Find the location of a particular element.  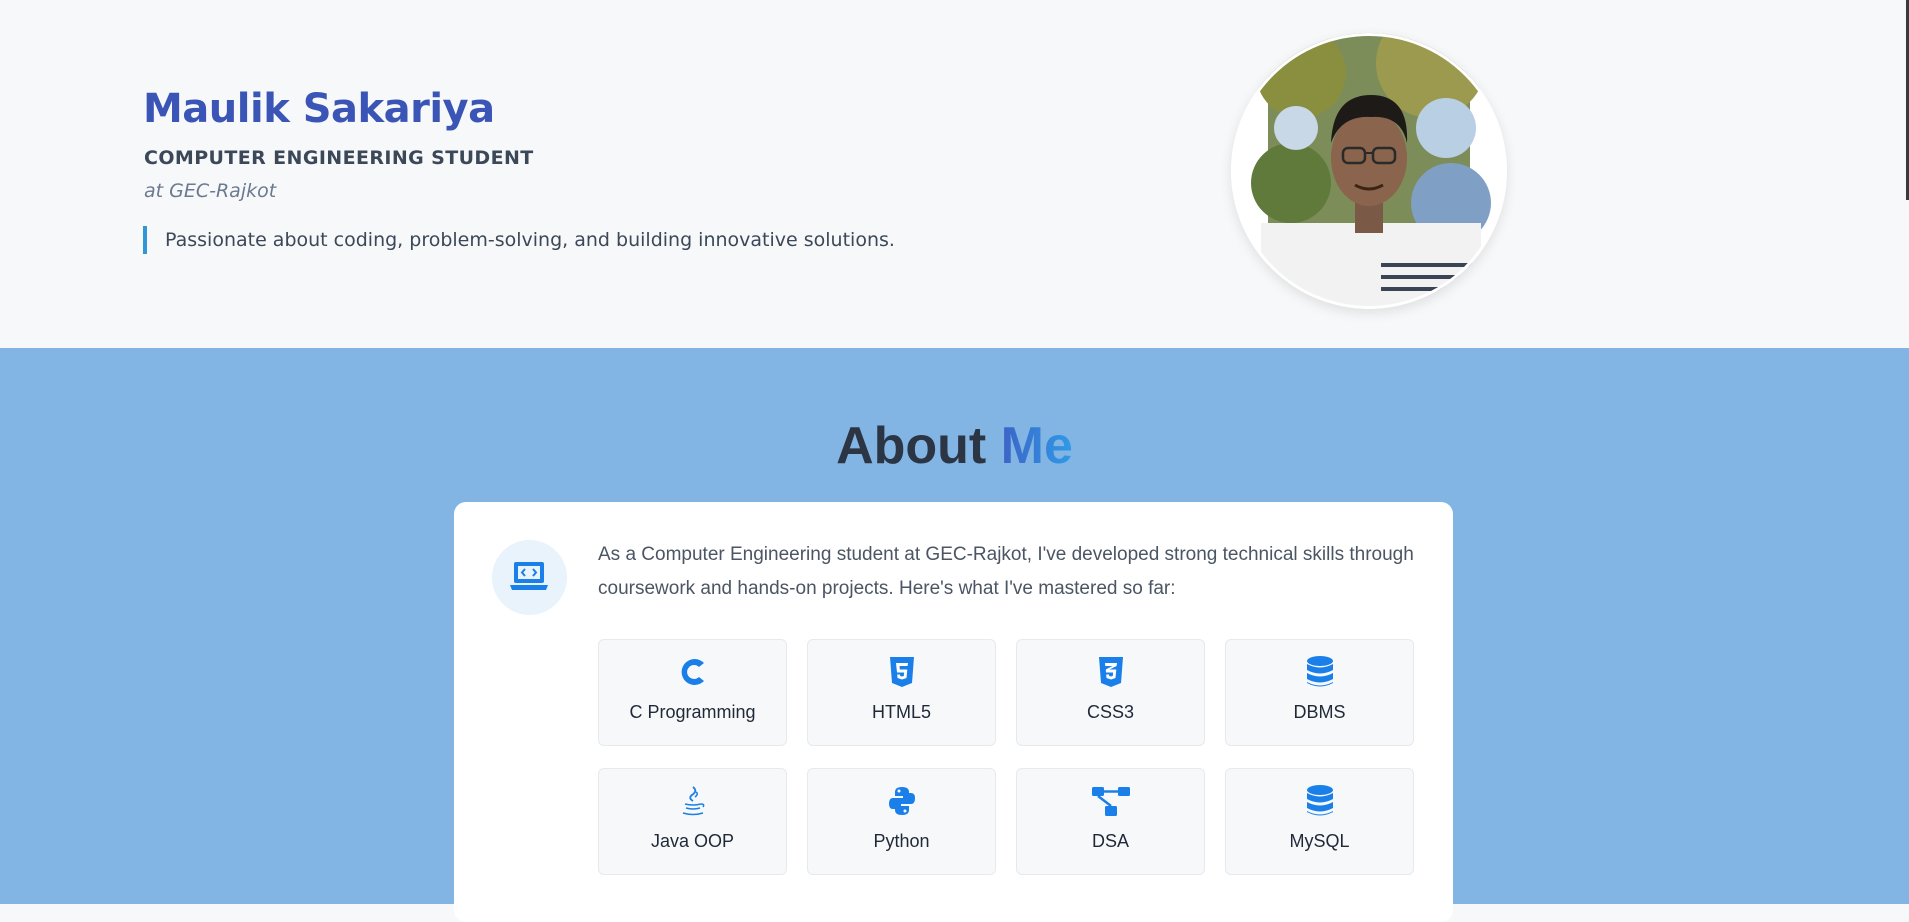

skill-label: DSA is located at coordinates (1110, 841).